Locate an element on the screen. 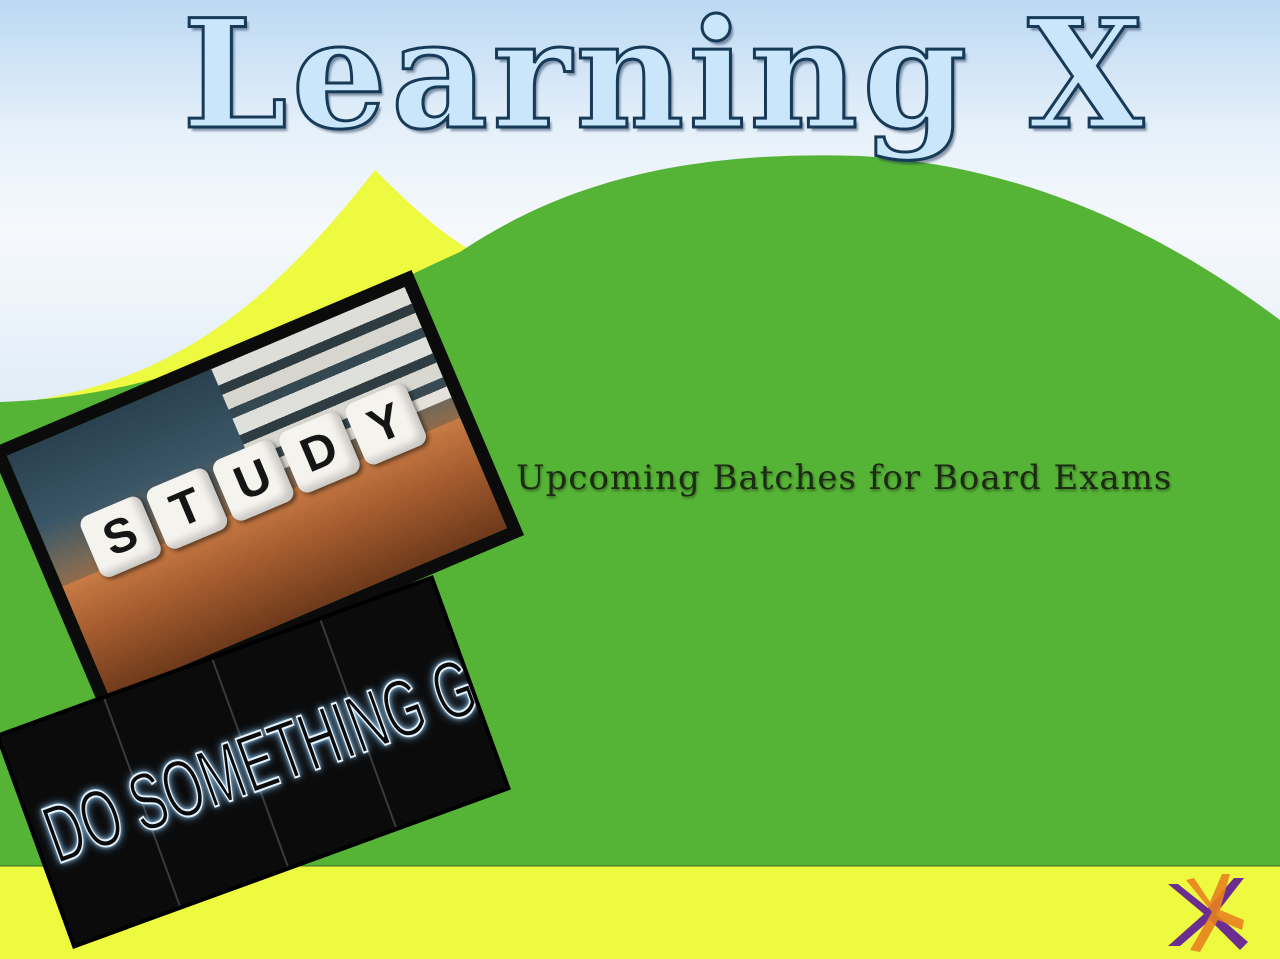 Image resolution: width=1280 pixels, height=959 pixels. subtitle: Upcoming Batches for Board Exams is located at coordinates (844, 478).